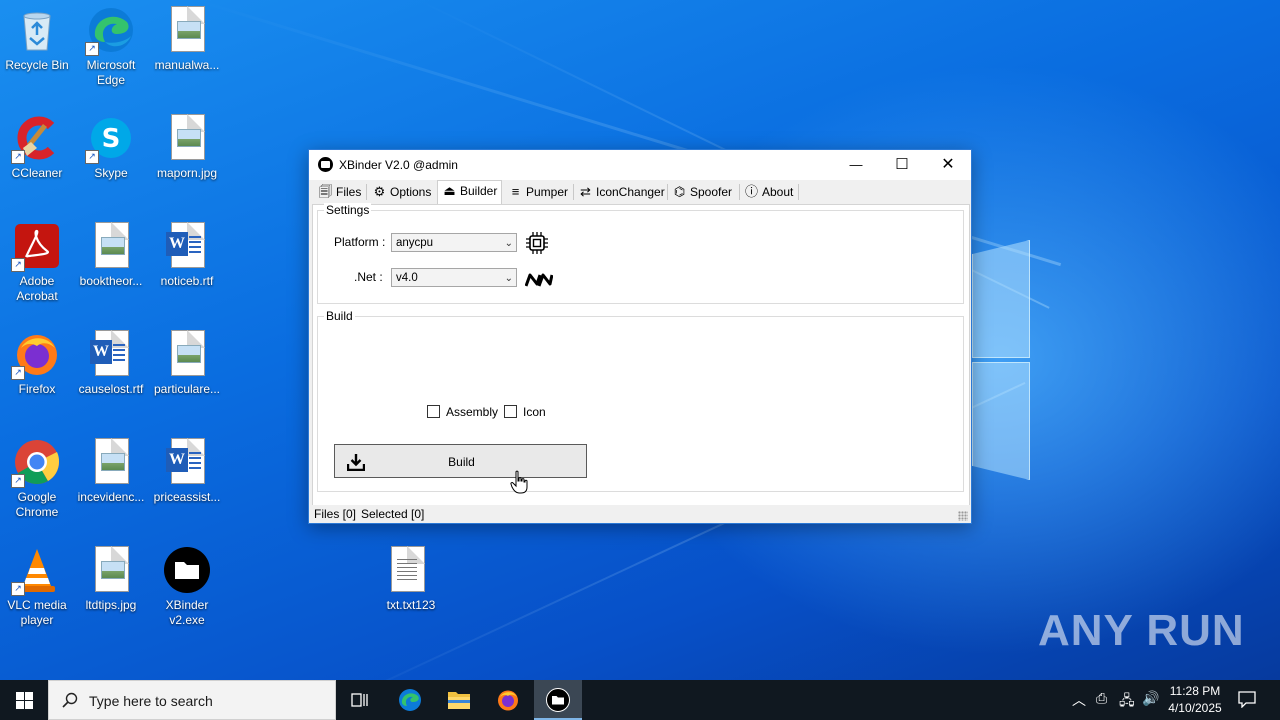 The width and height of the screenshot is (1280, 720). Describe the element at coordinates (111, 605) in the screenshot. I see `desktop-icon-label: ltdtips.jpg` at that location.